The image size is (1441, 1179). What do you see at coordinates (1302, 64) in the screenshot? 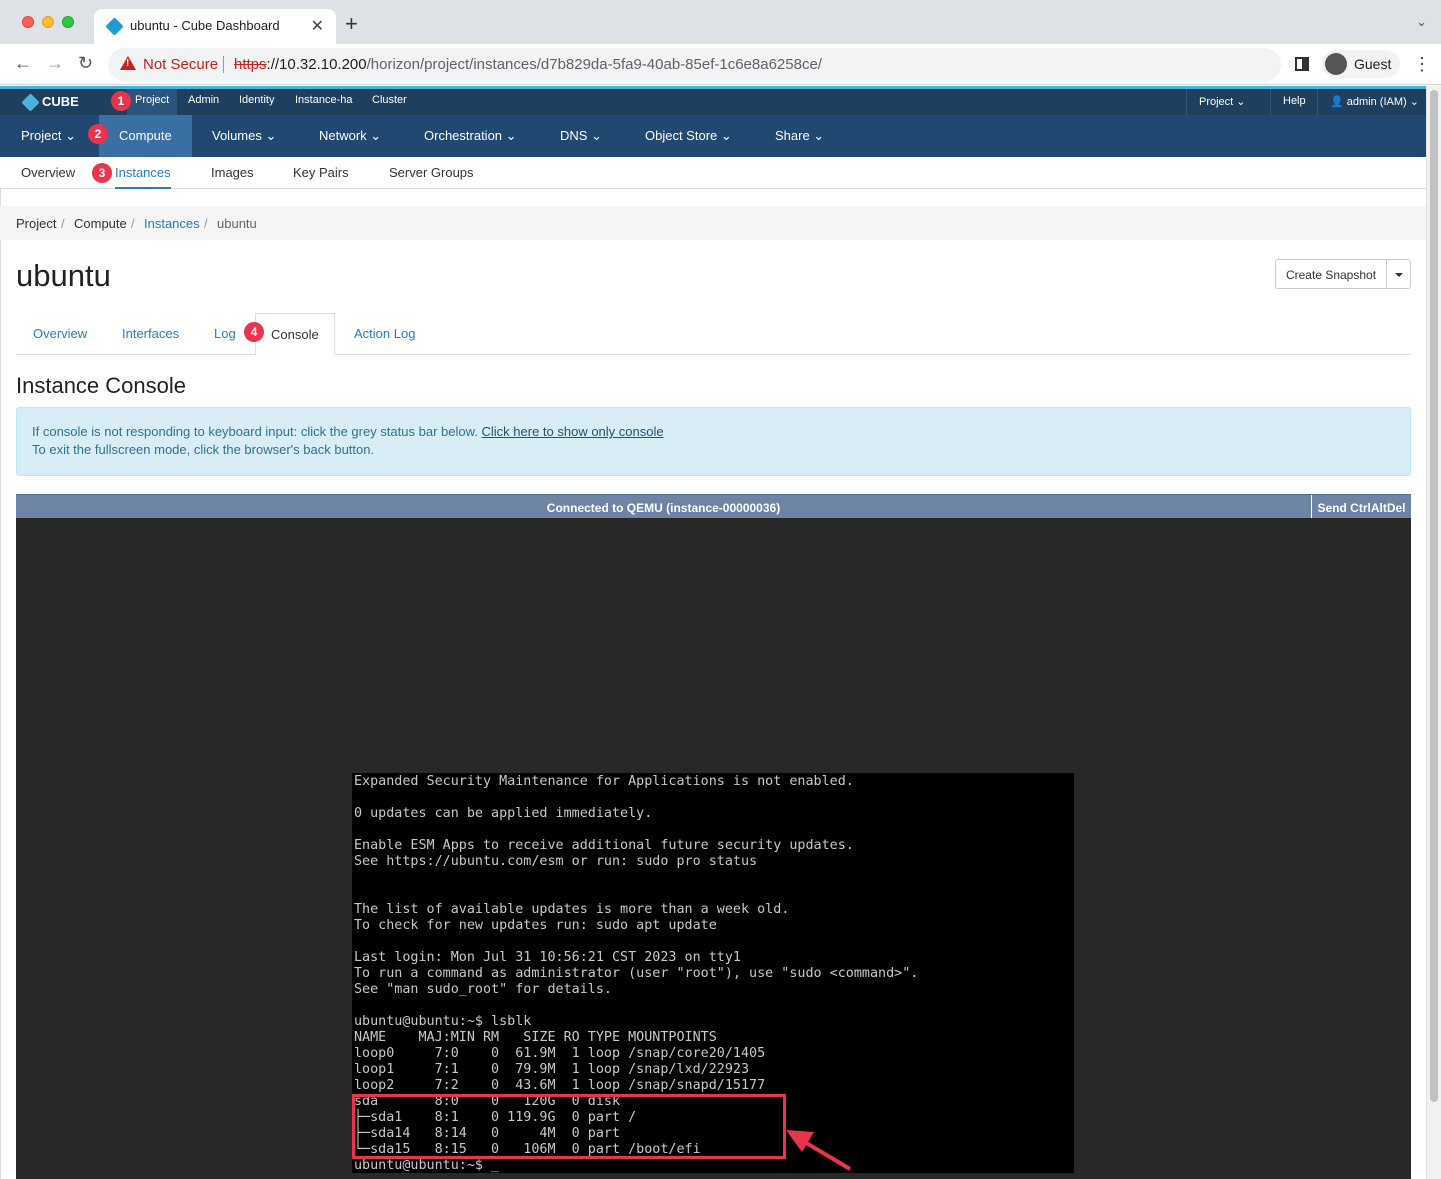
I see `side-panel-icon` at bounding box center [1302, 64].